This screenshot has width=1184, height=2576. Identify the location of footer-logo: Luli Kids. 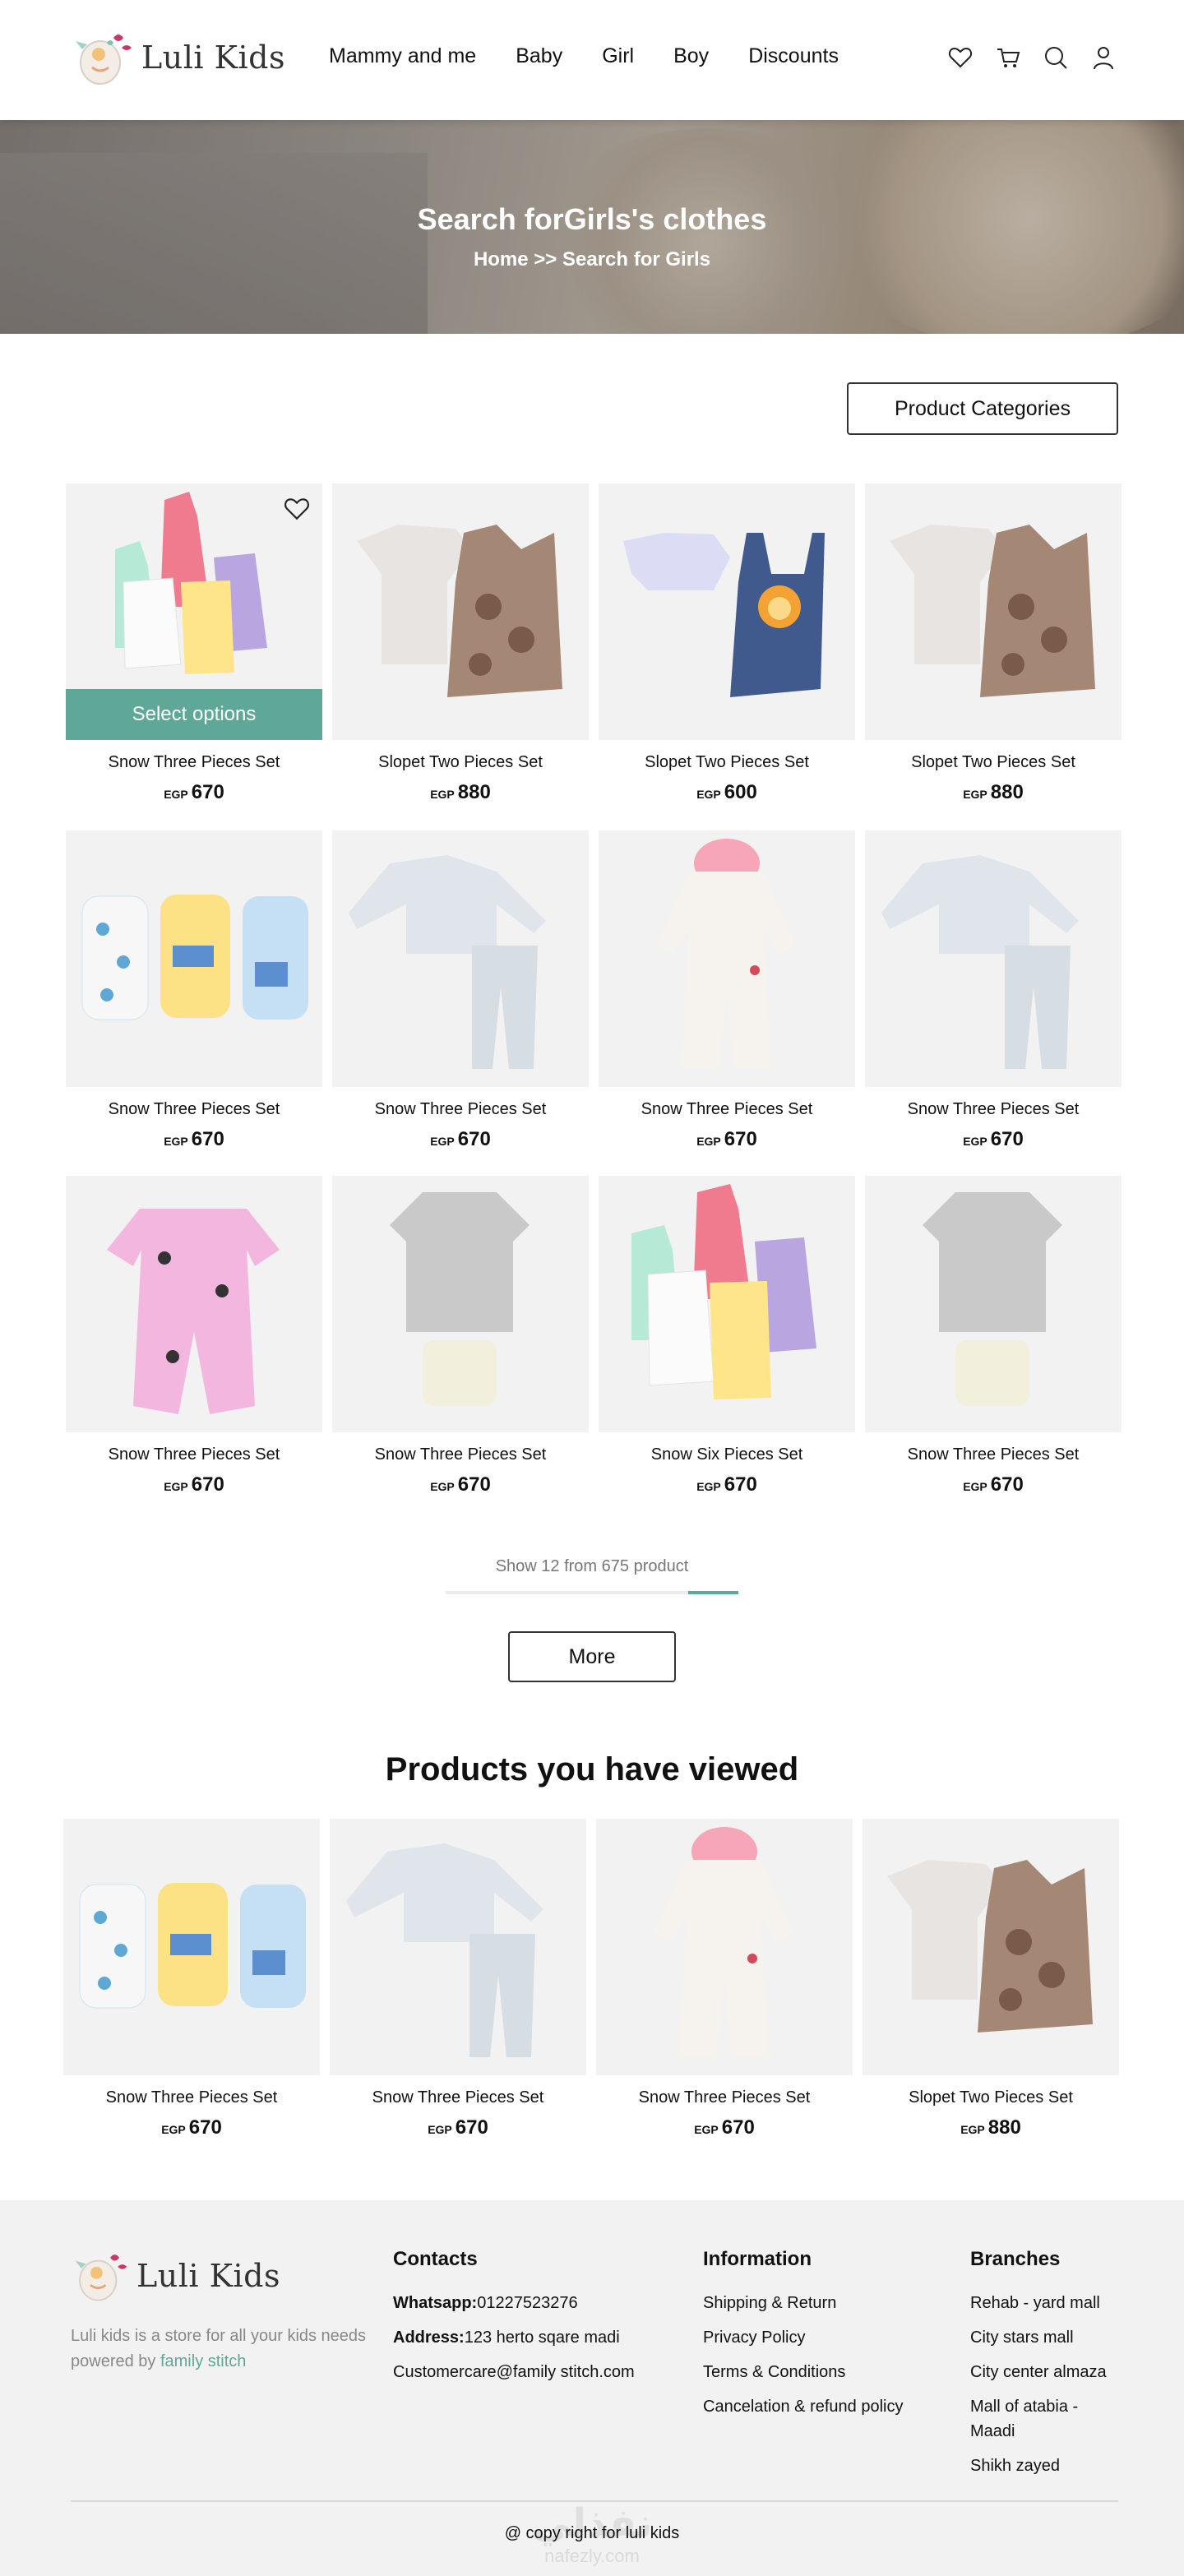
(175, 2276).